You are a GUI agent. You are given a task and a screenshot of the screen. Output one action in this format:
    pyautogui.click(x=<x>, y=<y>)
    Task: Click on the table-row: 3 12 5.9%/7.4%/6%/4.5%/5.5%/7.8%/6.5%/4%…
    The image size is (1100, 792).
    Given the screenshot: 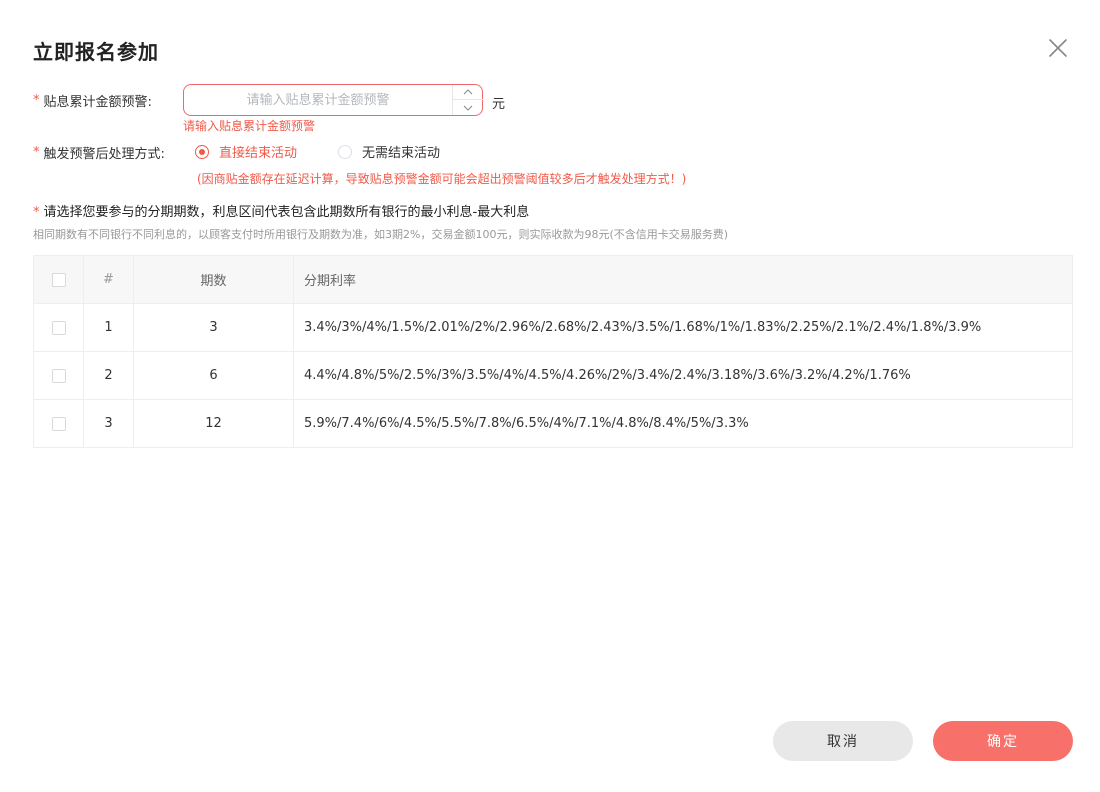 What is the action you would take?
    pyautogui.click(x=553, y=424)
    